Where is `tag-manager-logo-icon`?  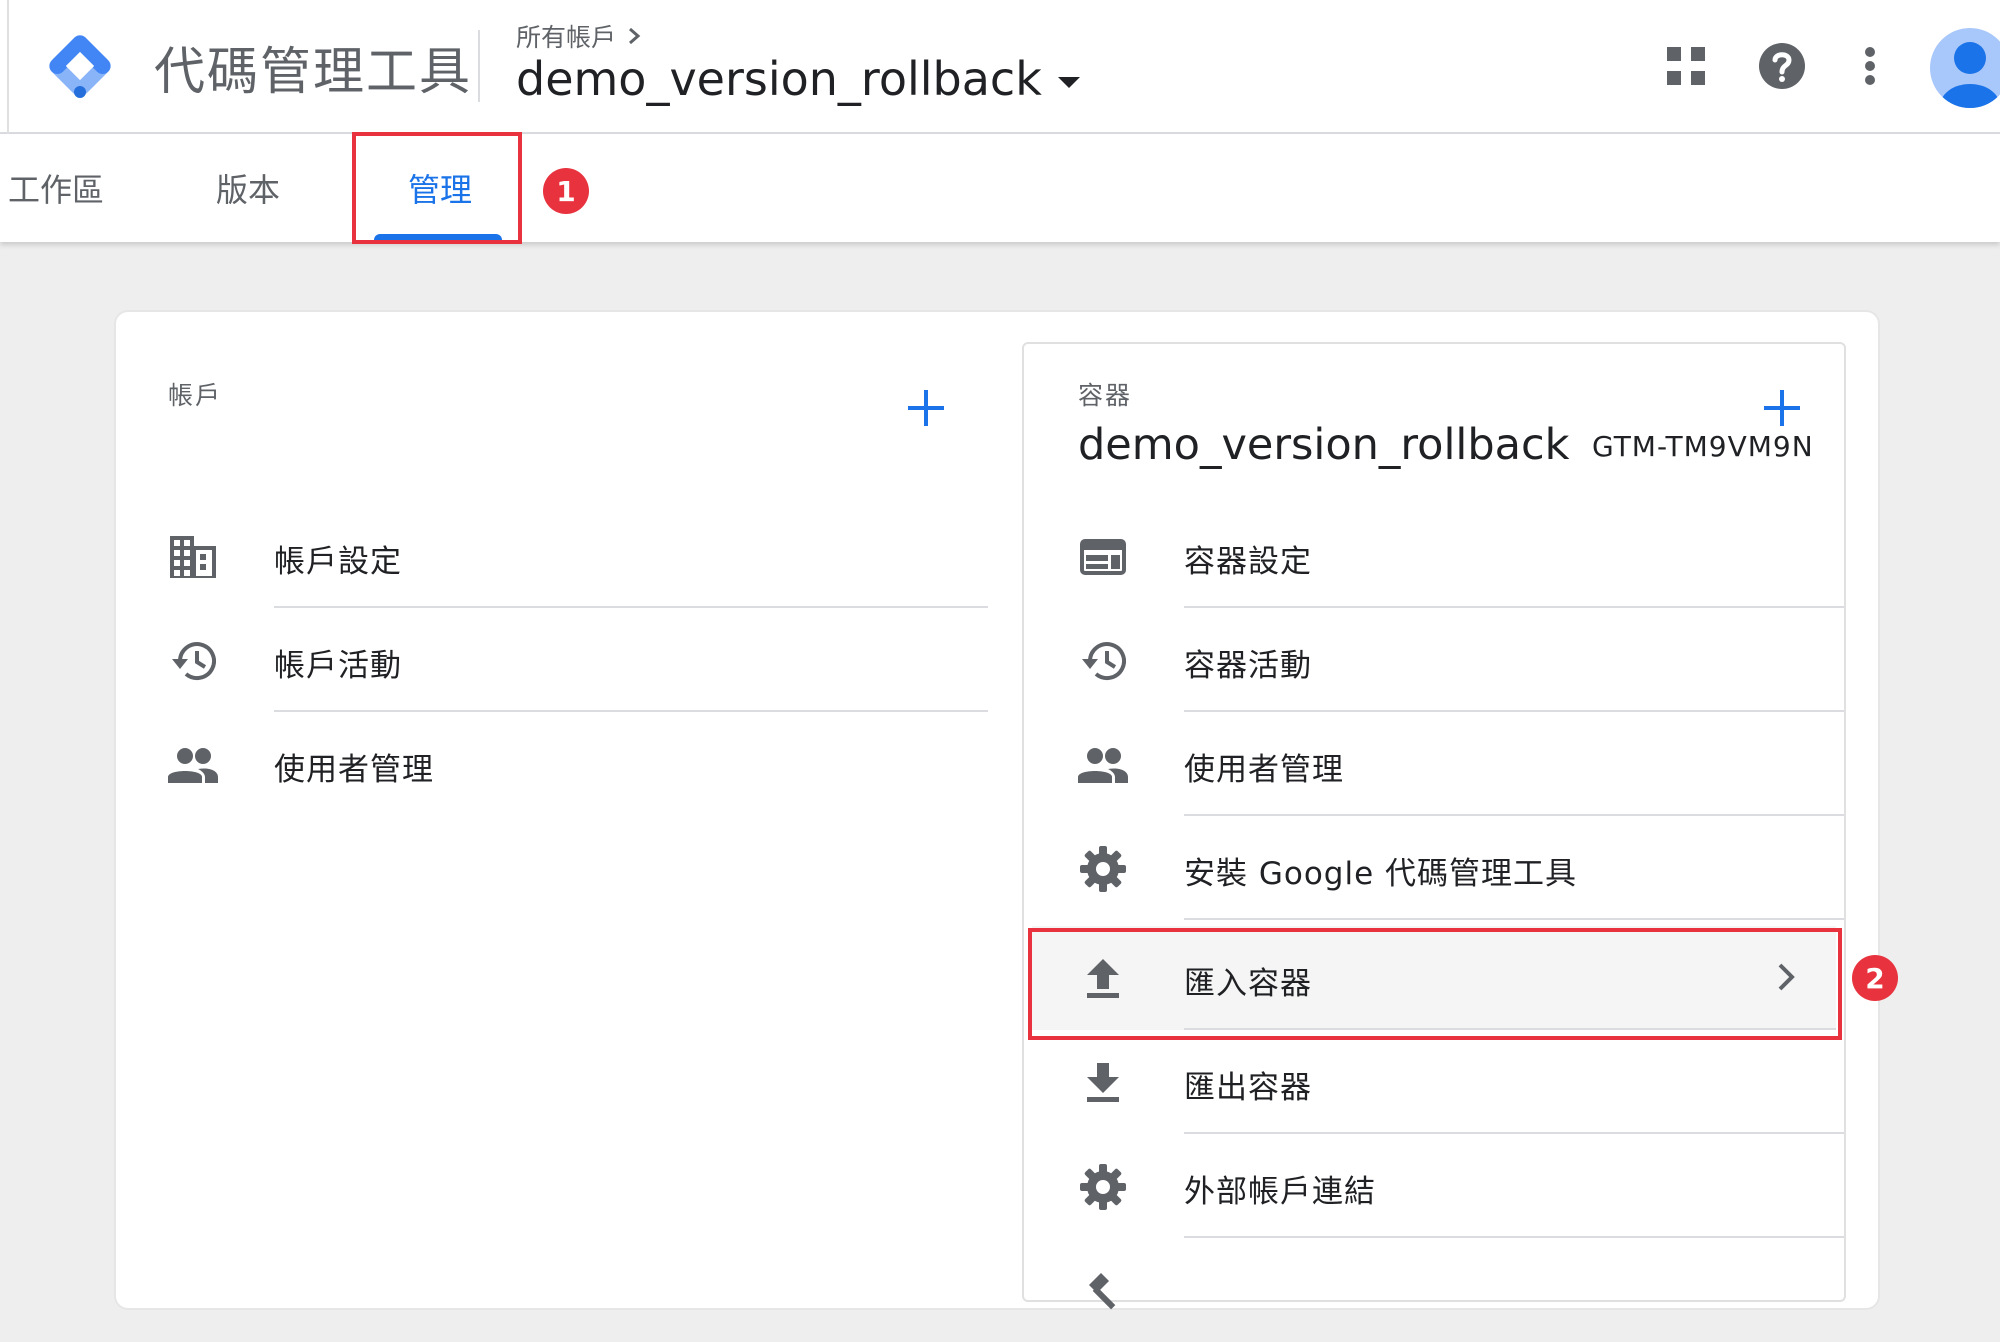
tag-manager-logo-icon is located at coordinates (80, 66).